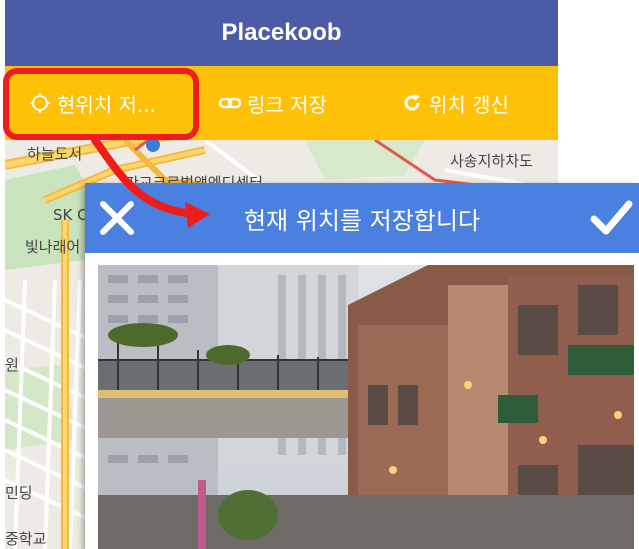 The image size is (639, 549). Describe the element at coordinates (12, 365) in the screenshot. I see `map-label-park: 원` at that location.